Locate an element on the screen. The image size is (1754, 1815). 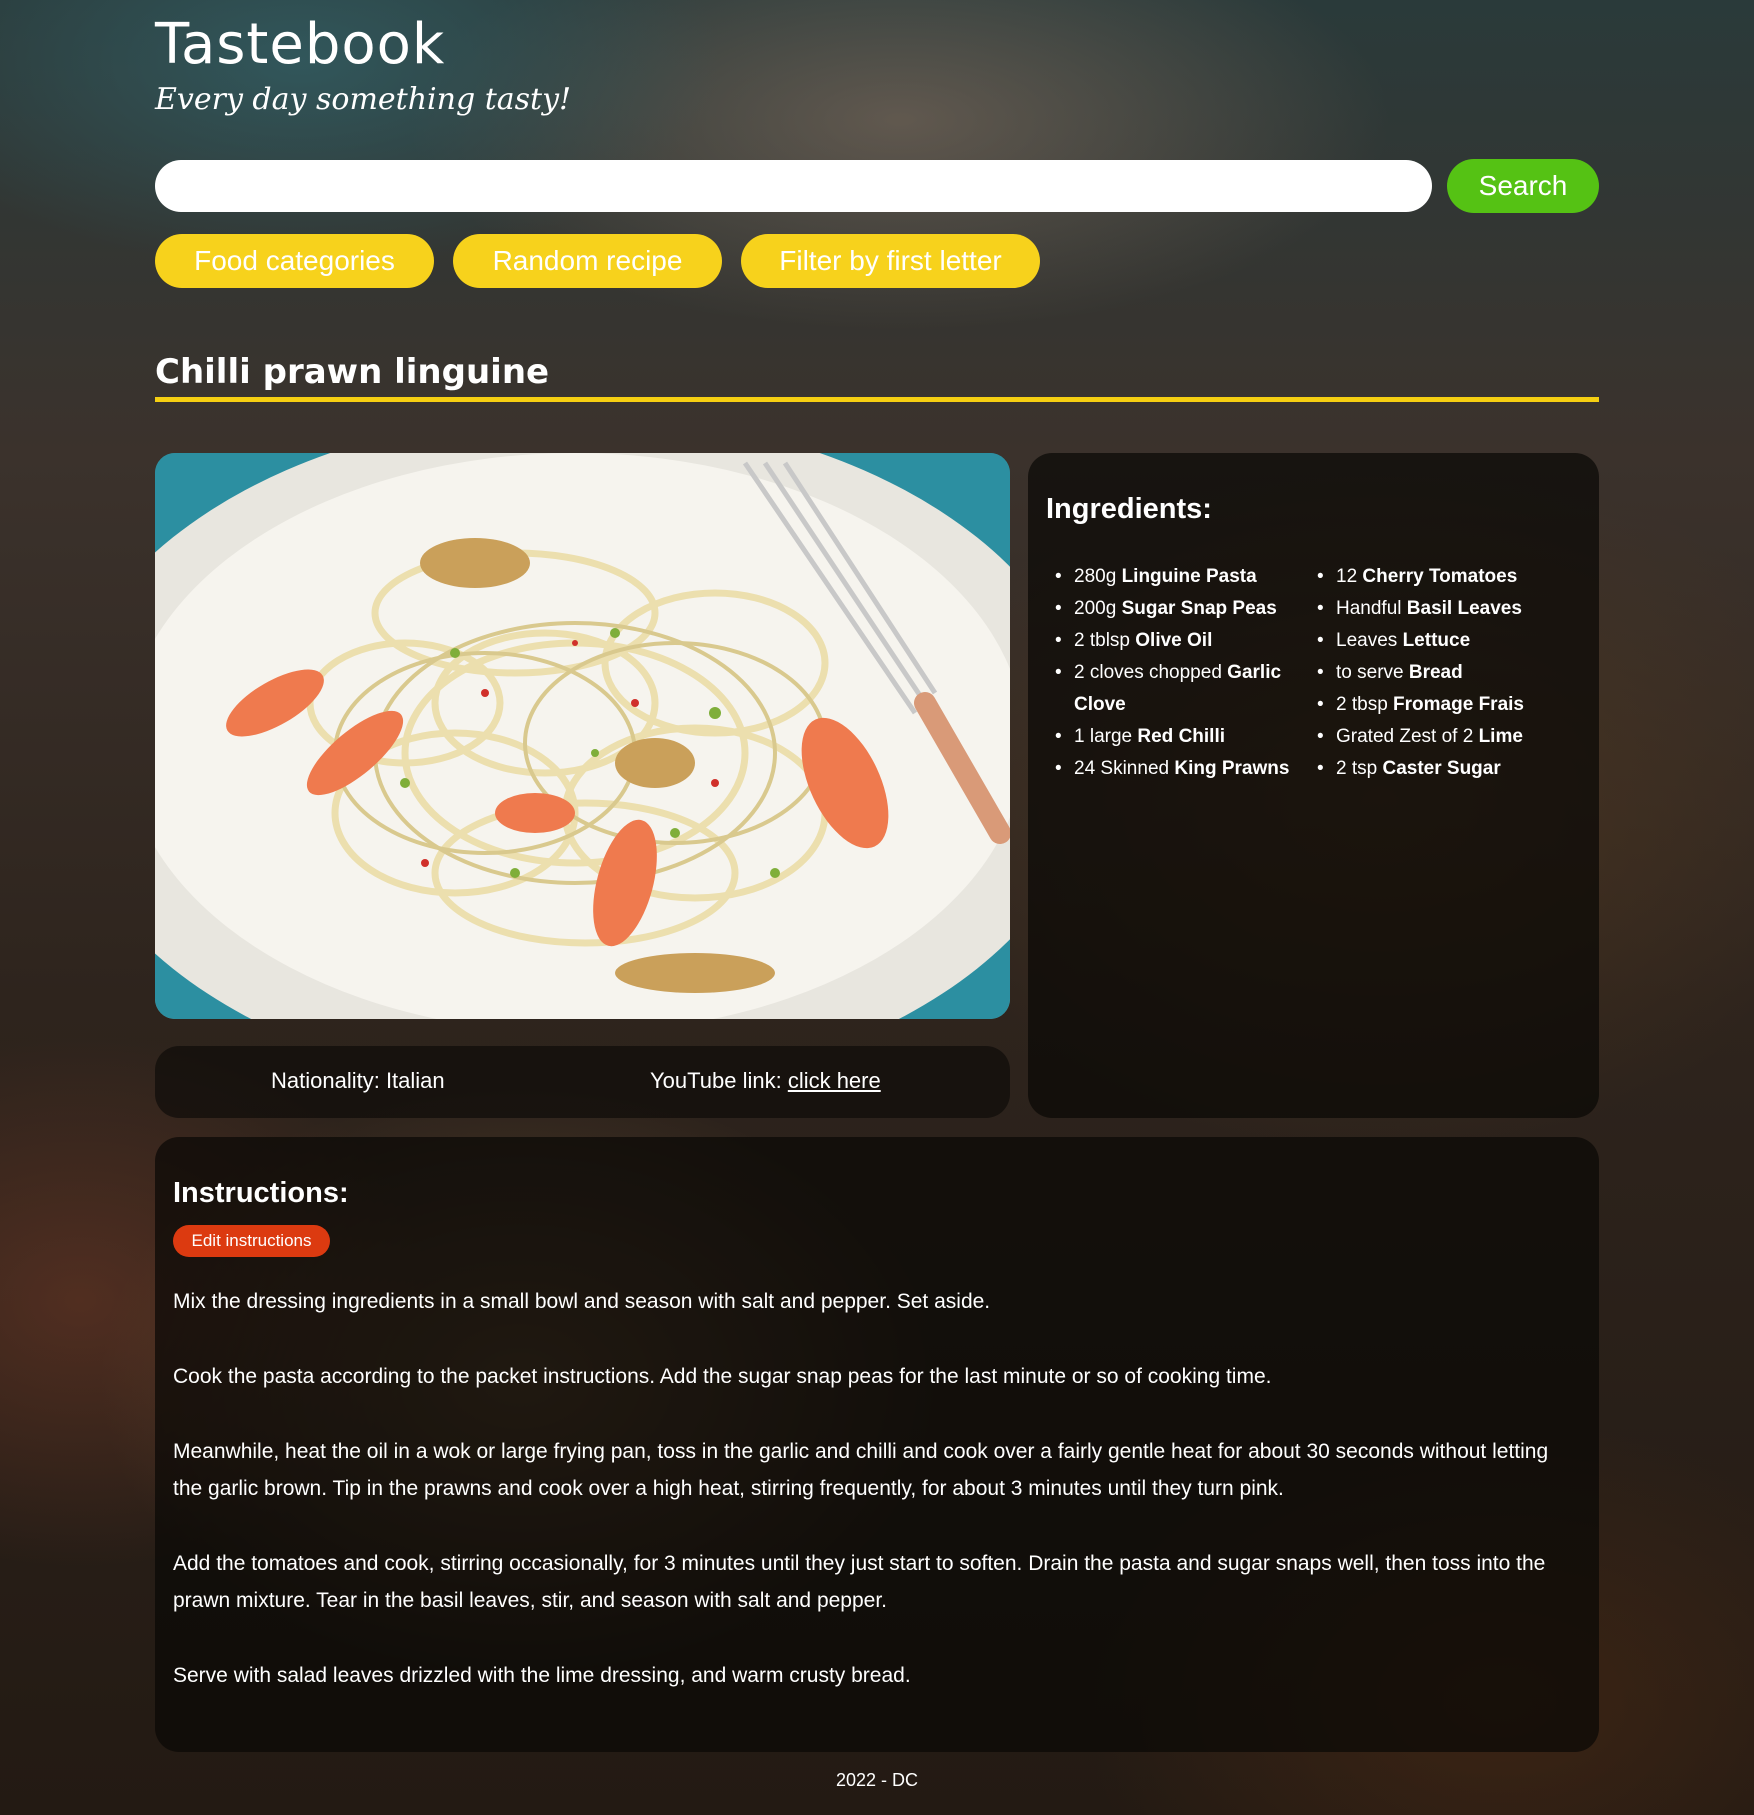
ingredient-item: 200g Sugar Snap Peas is located at coordinates (1184, 609).